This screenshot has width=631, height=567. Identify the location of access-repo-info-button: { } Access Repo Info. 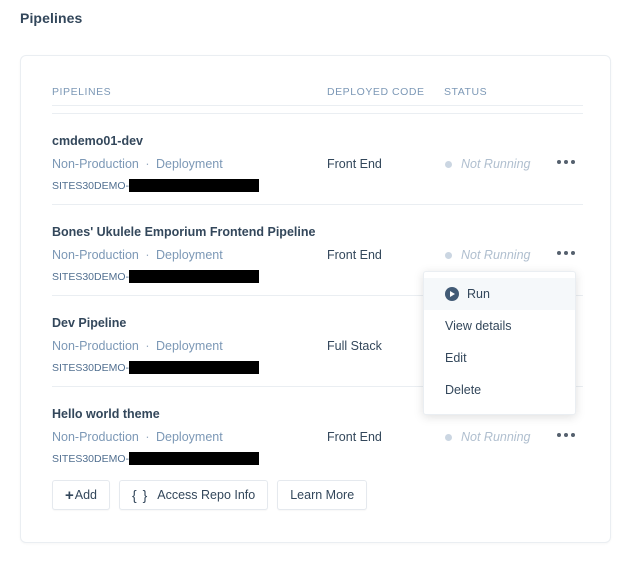
(194, 495).